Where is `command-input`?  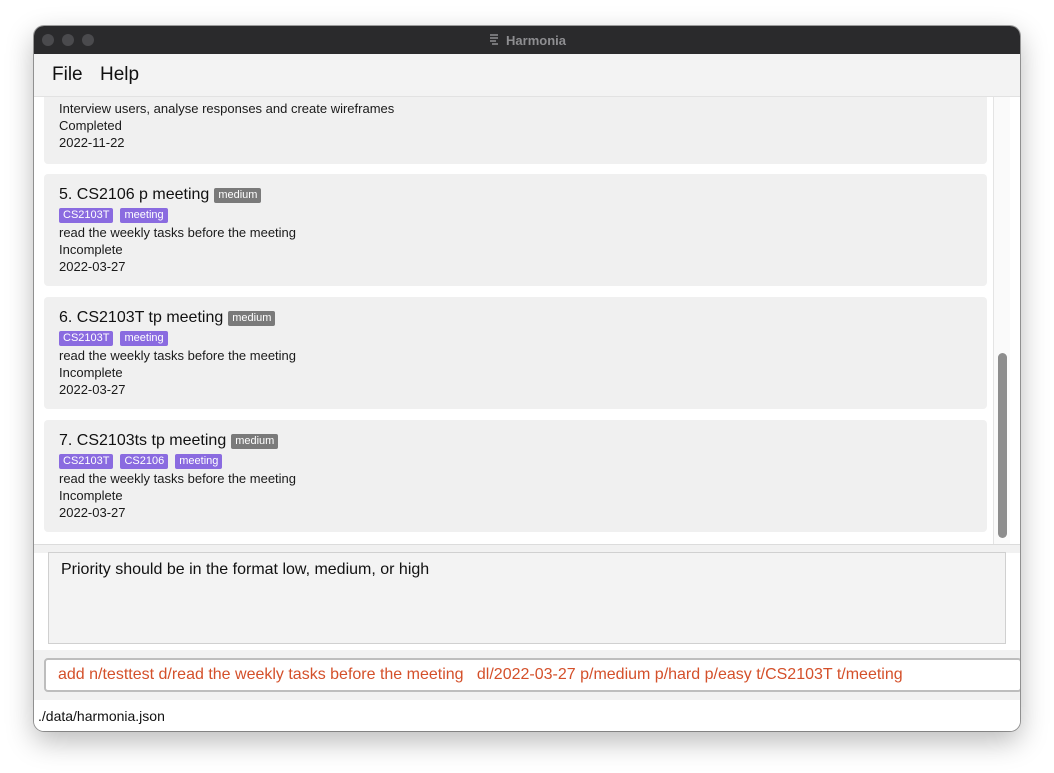 command-input is located at coordinates (532, 675).